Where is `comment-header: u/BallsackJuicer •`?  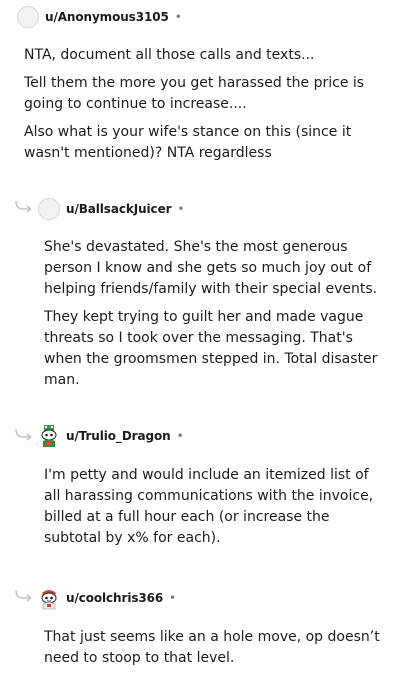 comment-header: u/BallsackJuicer • is located at coordinates (111, 209).